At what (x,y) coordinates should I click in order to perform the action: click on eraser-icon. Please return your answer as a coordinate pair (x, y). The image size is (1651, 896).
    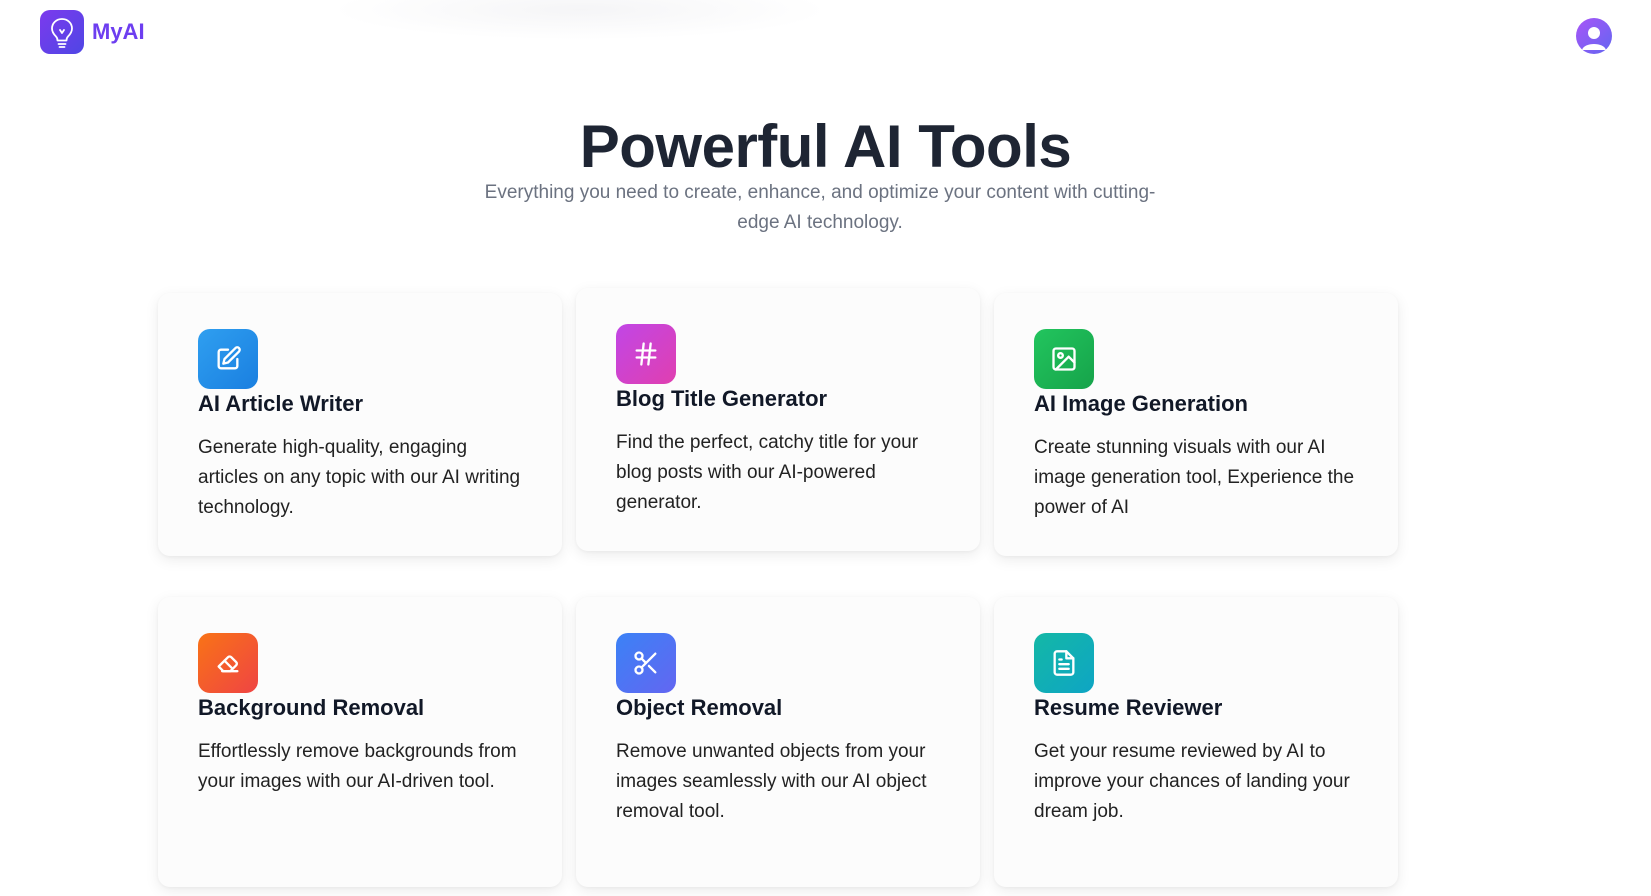
    Looking at the image, I should click on (228, 663).